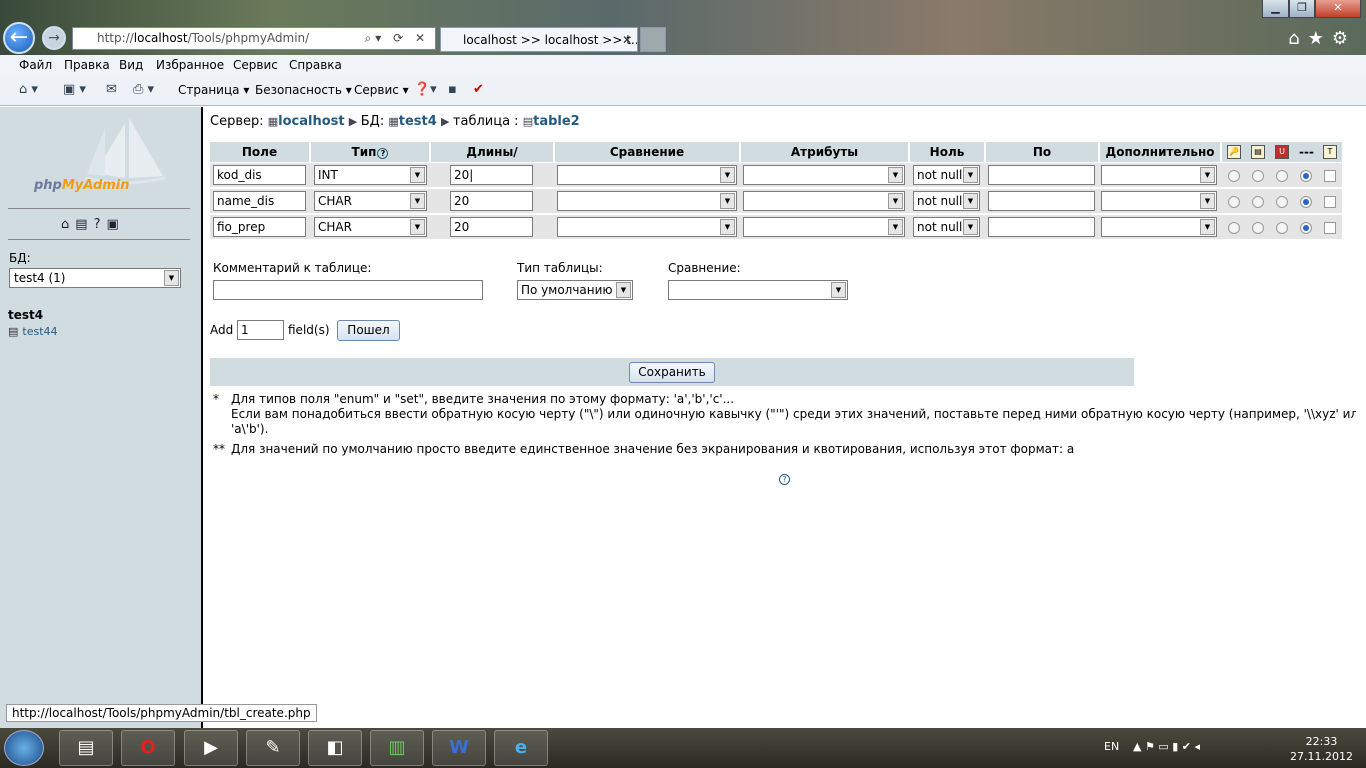 The image size is (1366, 768). I want to click on cmd-security: Безопасность ▾, so click(303, 90).